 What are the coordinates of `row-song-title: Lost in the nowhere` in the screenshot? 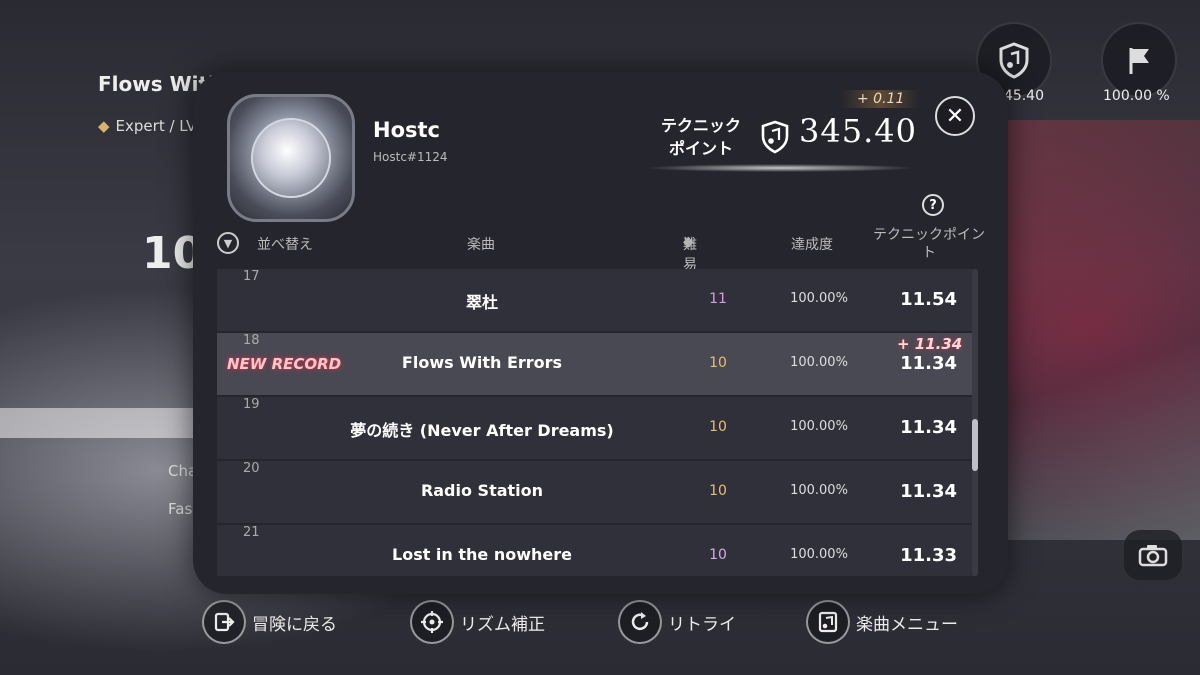 It's located at (482, 554).